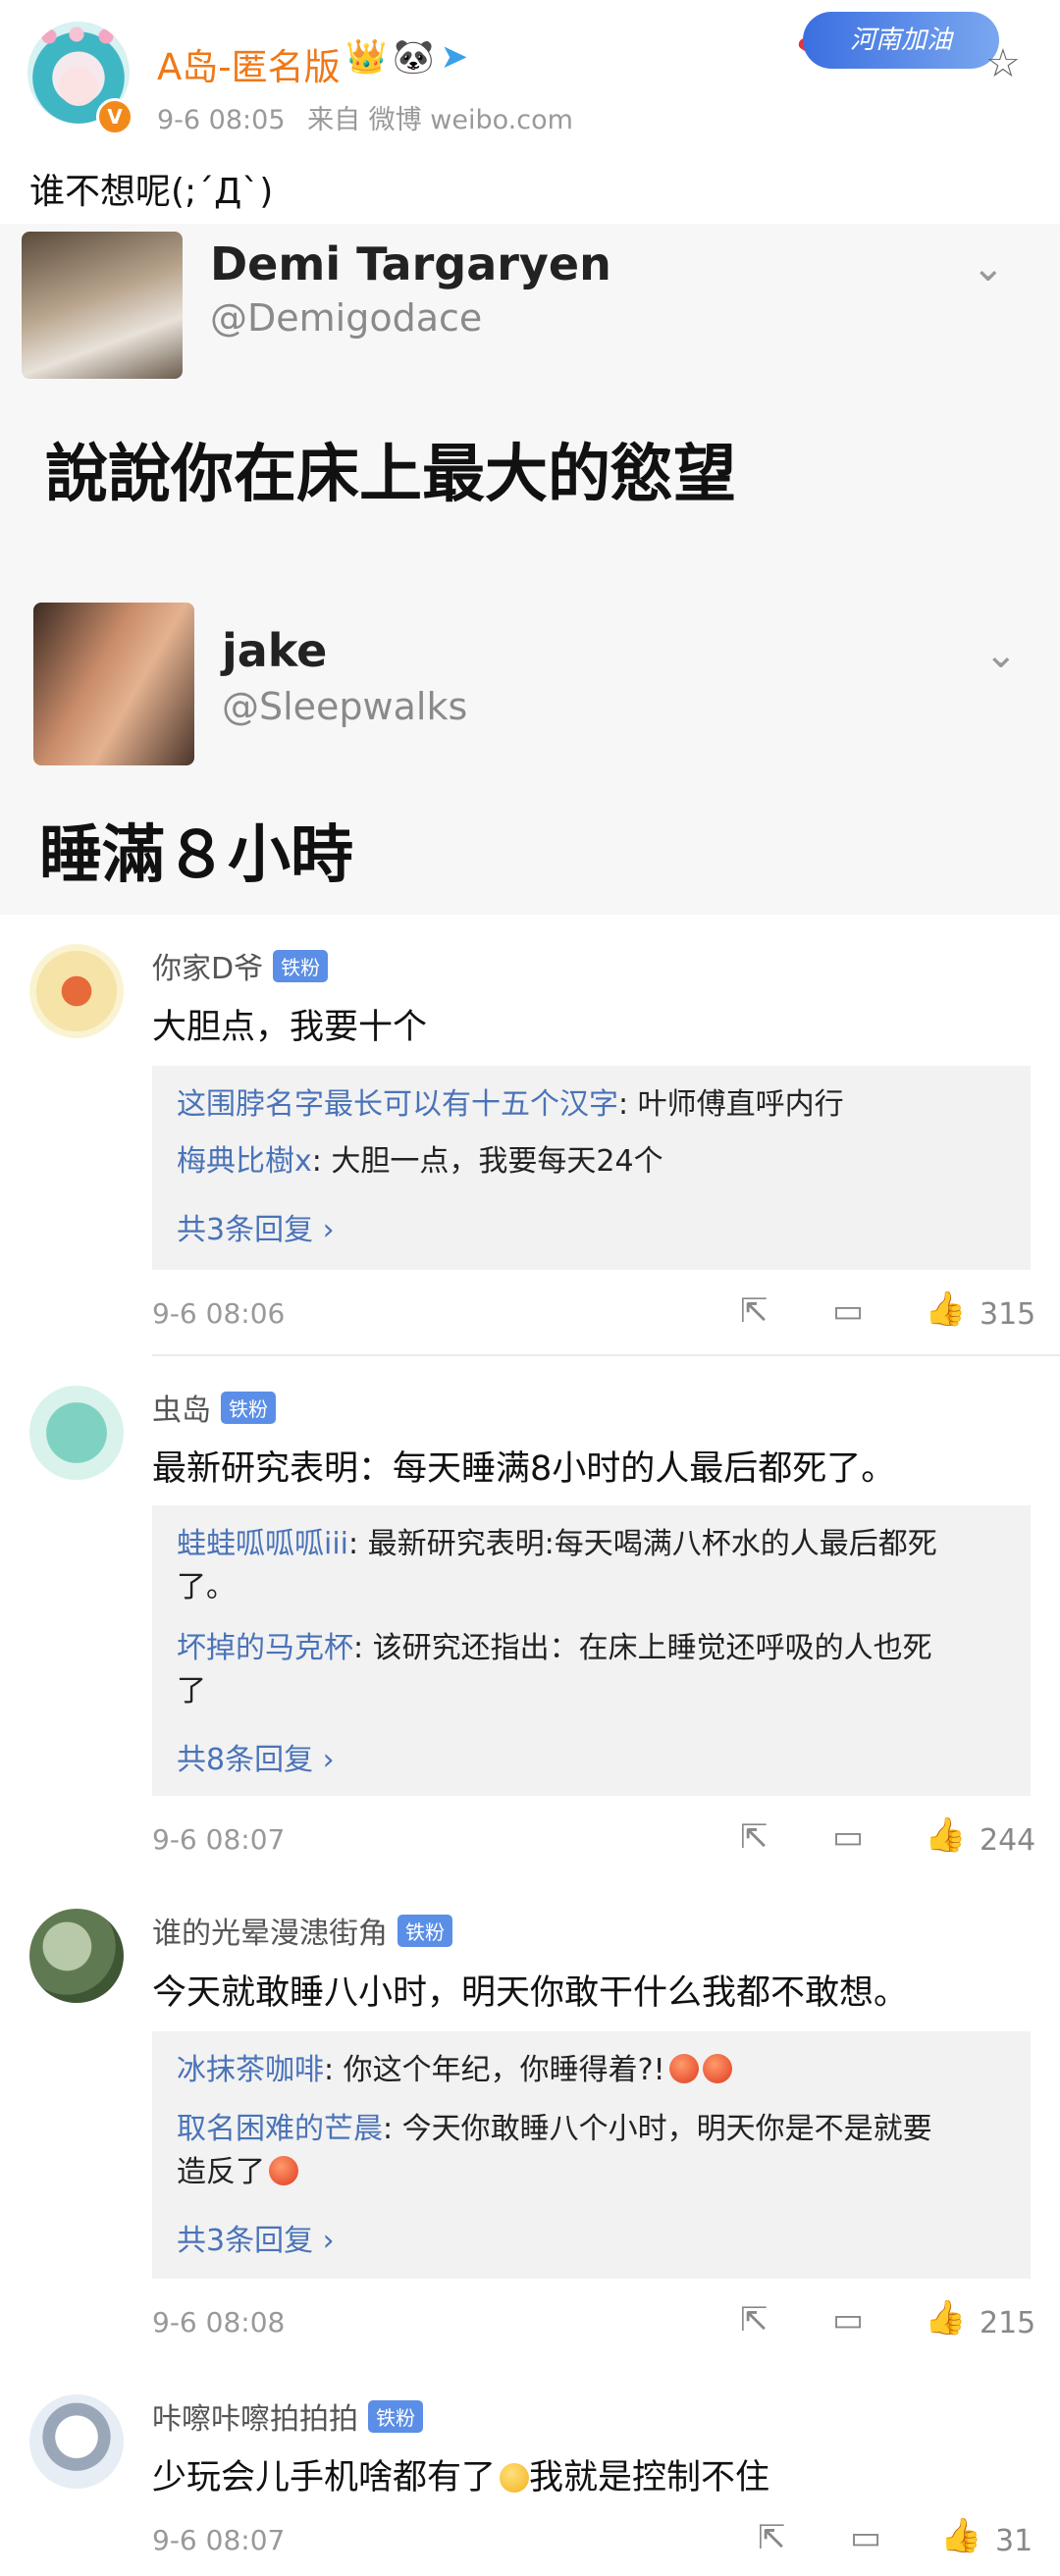 The width and height of the screenshot is (1060, 2576). I want to click on reply-username: 冰抹茶咖啡, so click(250, 2070).